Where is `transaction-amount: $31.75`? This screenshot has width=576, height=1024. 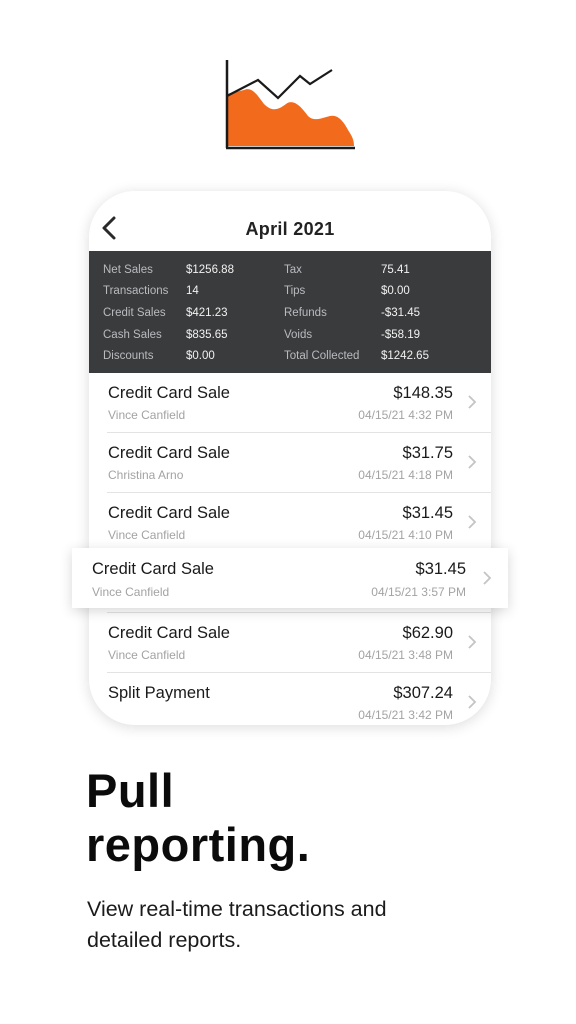
transaction-amount: $31.75 is located at coordinates (427, 453).